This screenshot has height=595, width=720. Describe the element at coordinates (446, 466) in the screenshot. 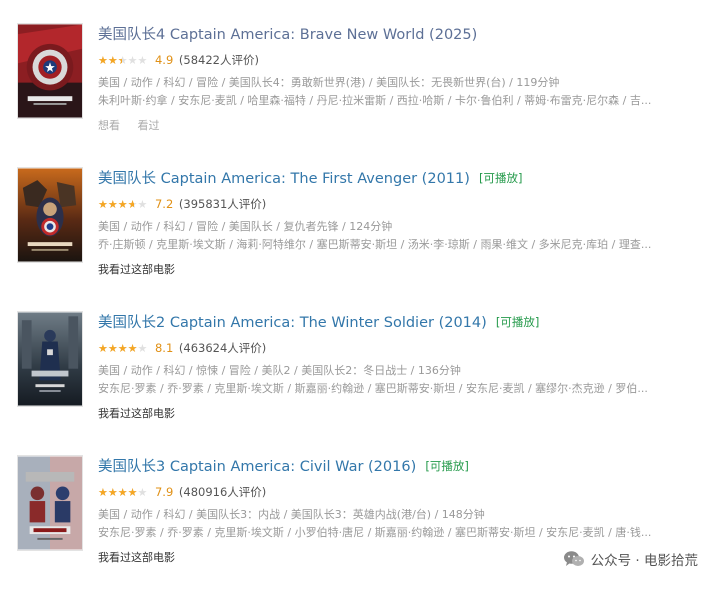

I see `playable-badge-4: [可播放]` at that location.